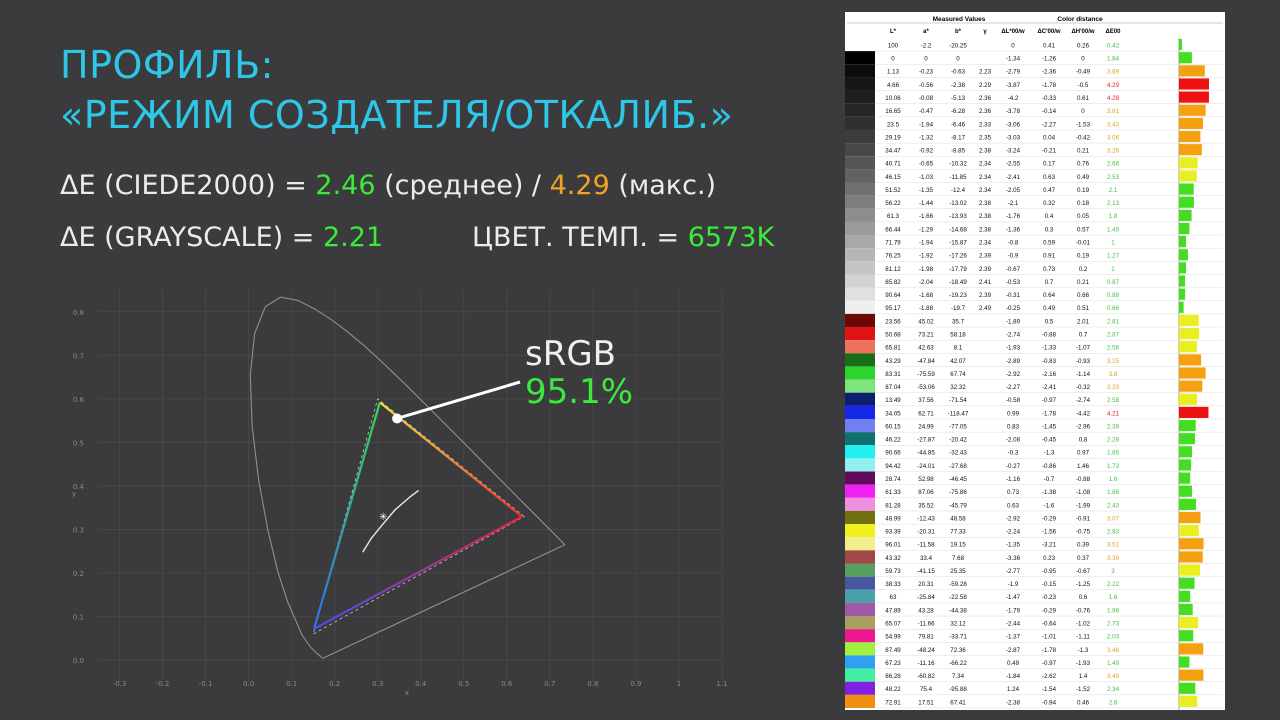 The width and height of the screenshot is (1280, 720). What do you see at coordinates (958, 400) in the screenshot?
I see `table-cell: -71.54` at bounding box center [958, 400].